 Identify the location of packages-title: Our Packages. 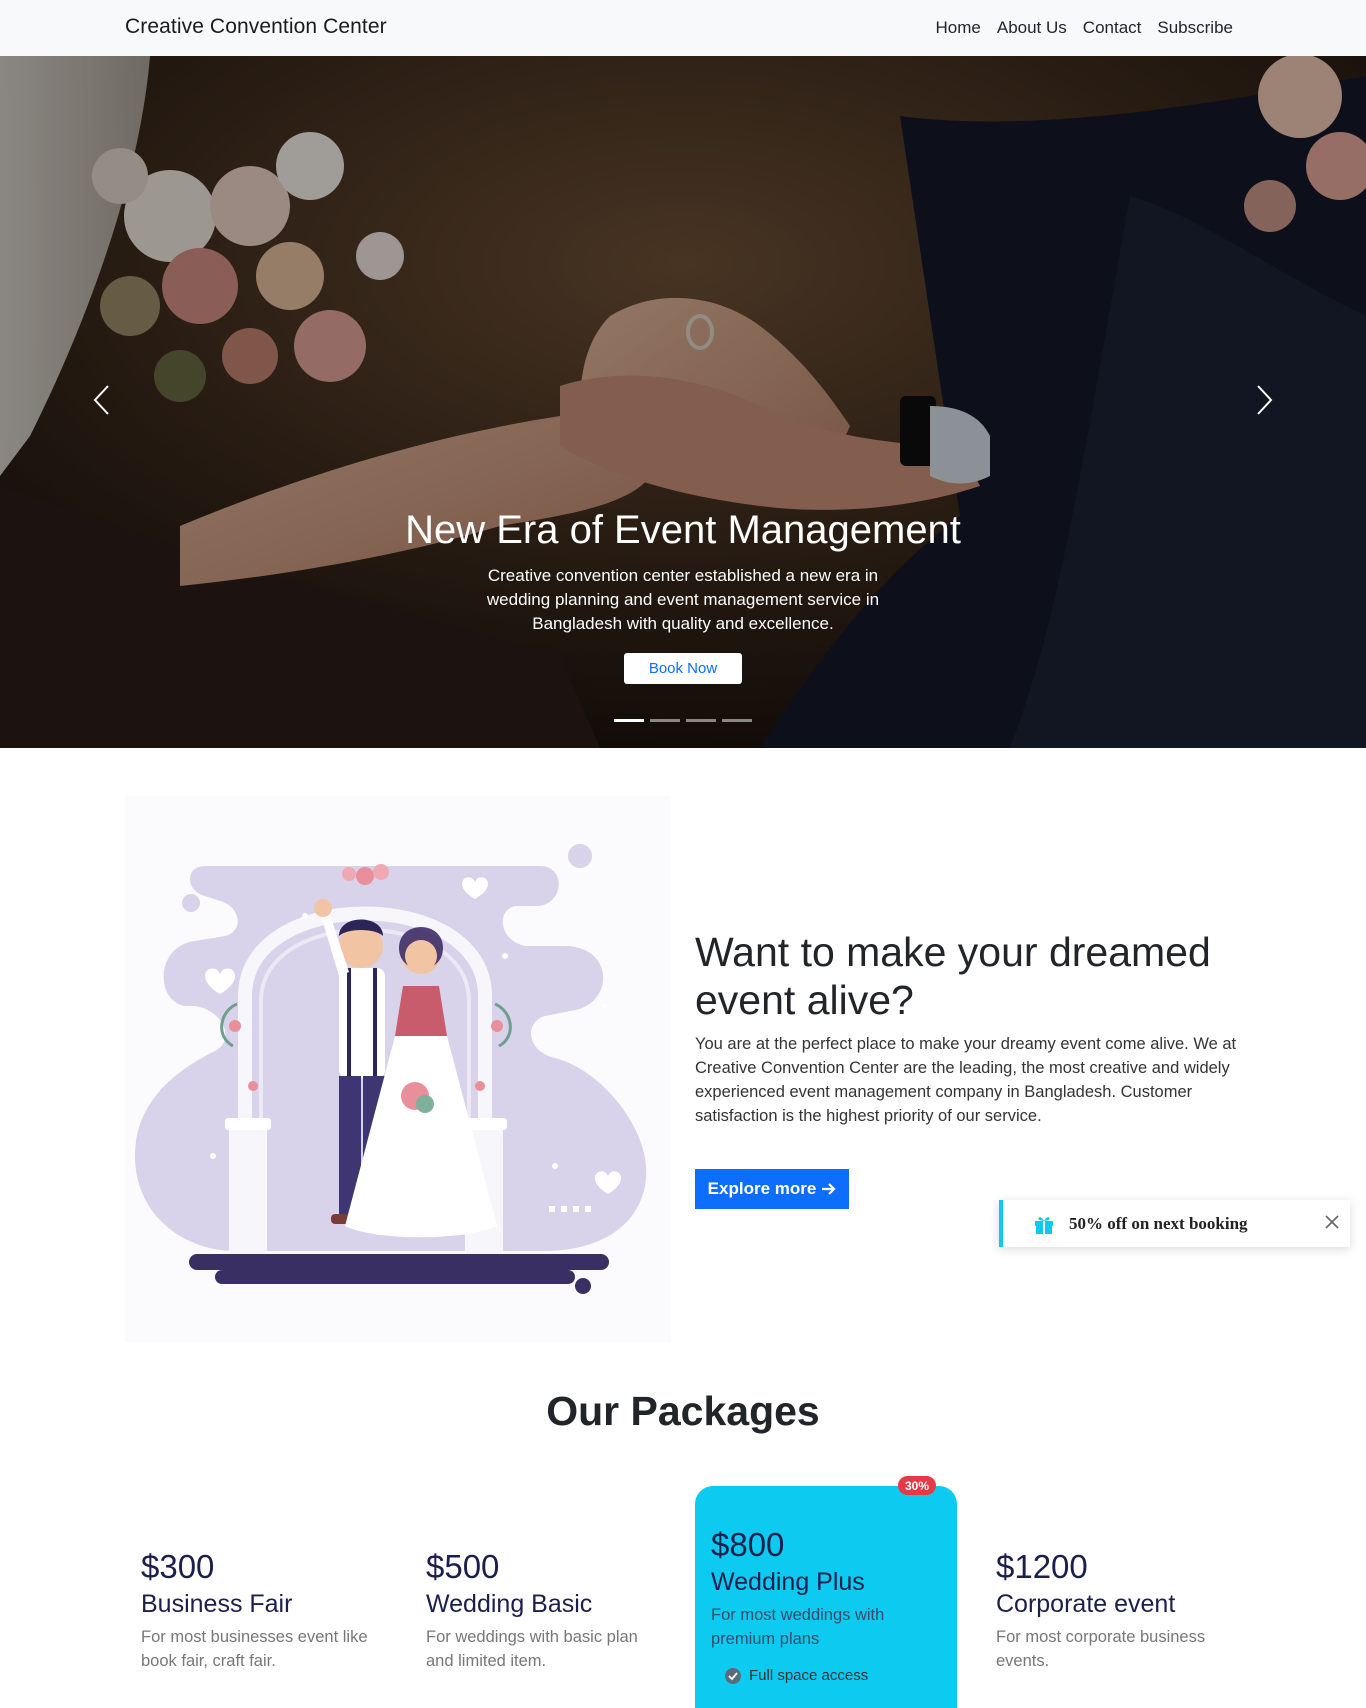
(683, 1411).